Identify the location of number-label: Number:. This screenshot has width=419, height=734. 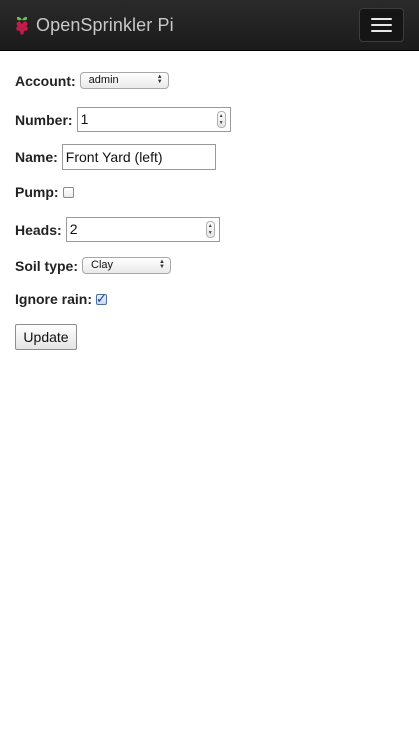
(44, 119).